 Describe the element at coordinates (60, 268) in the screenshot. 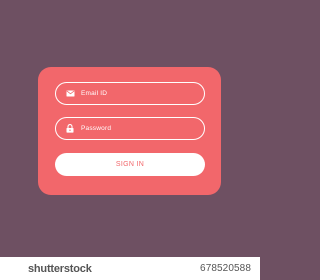

I see `watermark-brand: shutterstock` at that location.